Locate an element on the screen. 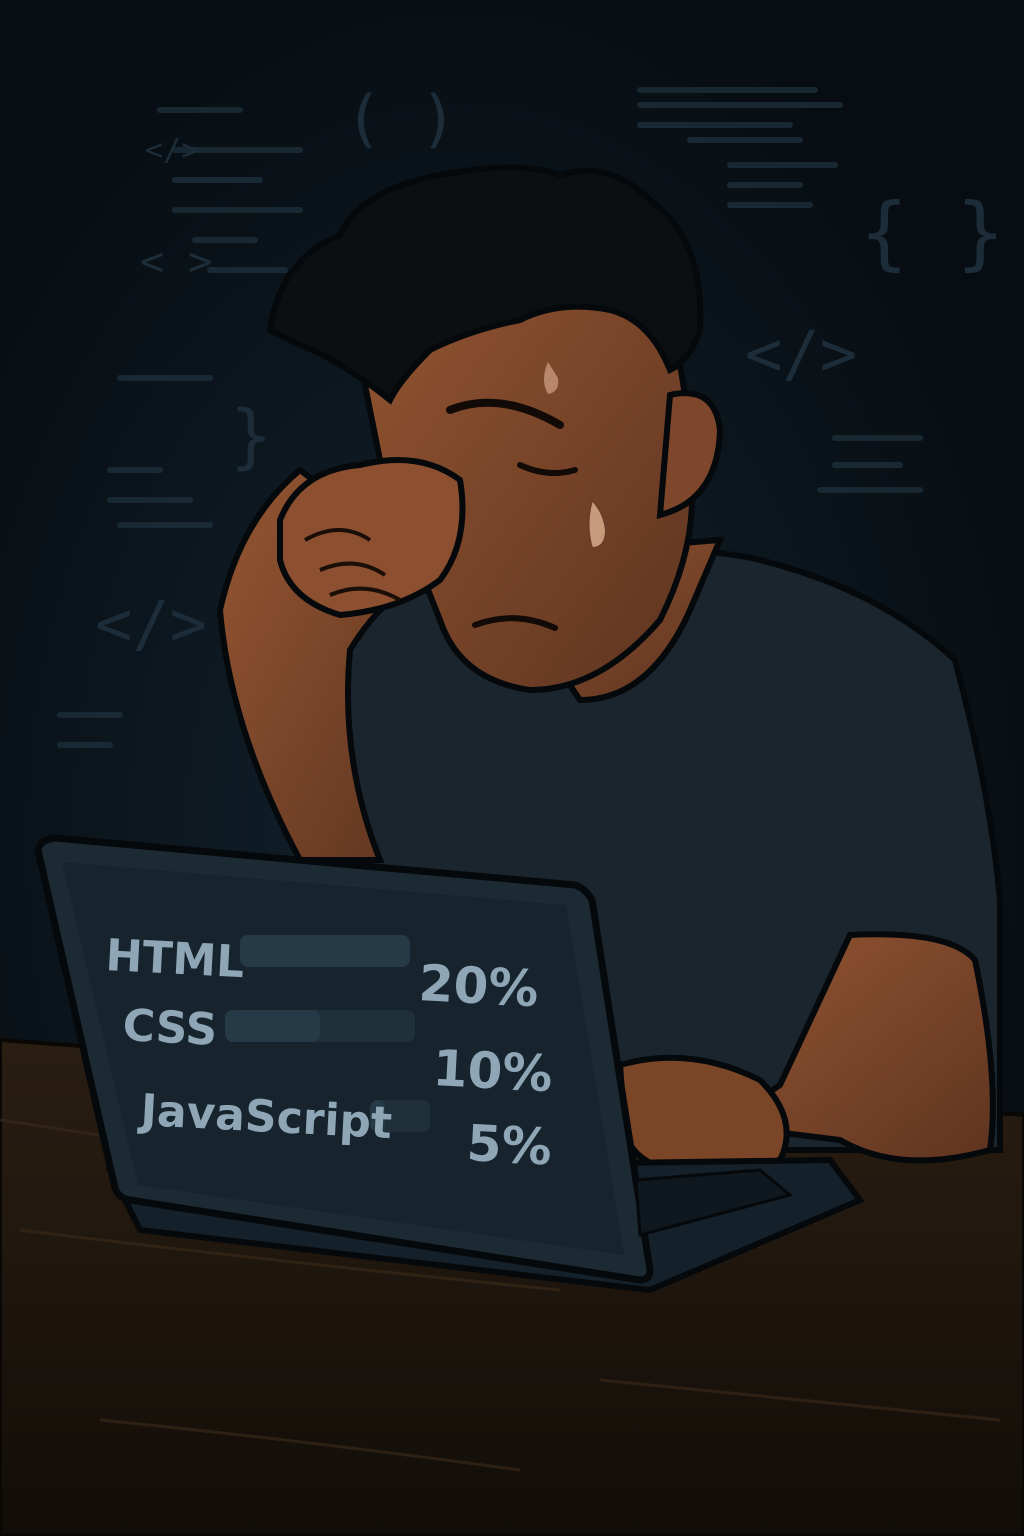 This screenshot has height=1536, width=1024. skill-label-css: CSS is located at coordinates (169, 1028).